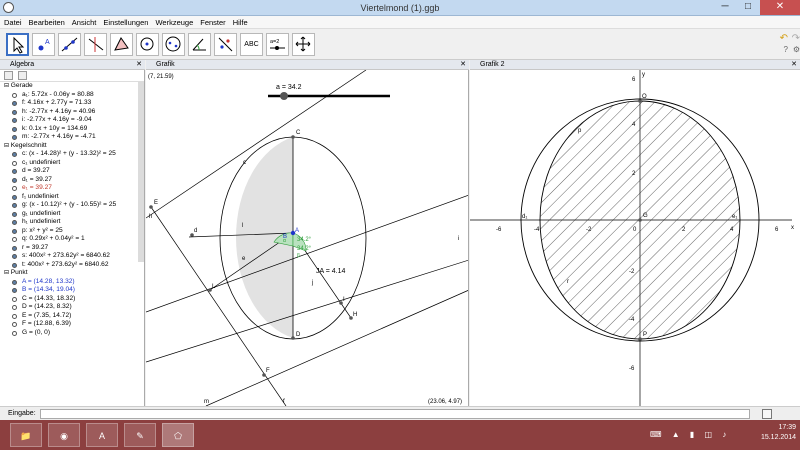 The height and width of the screenshot is (450, 800). I want to click on point-P, so click(640, 339).